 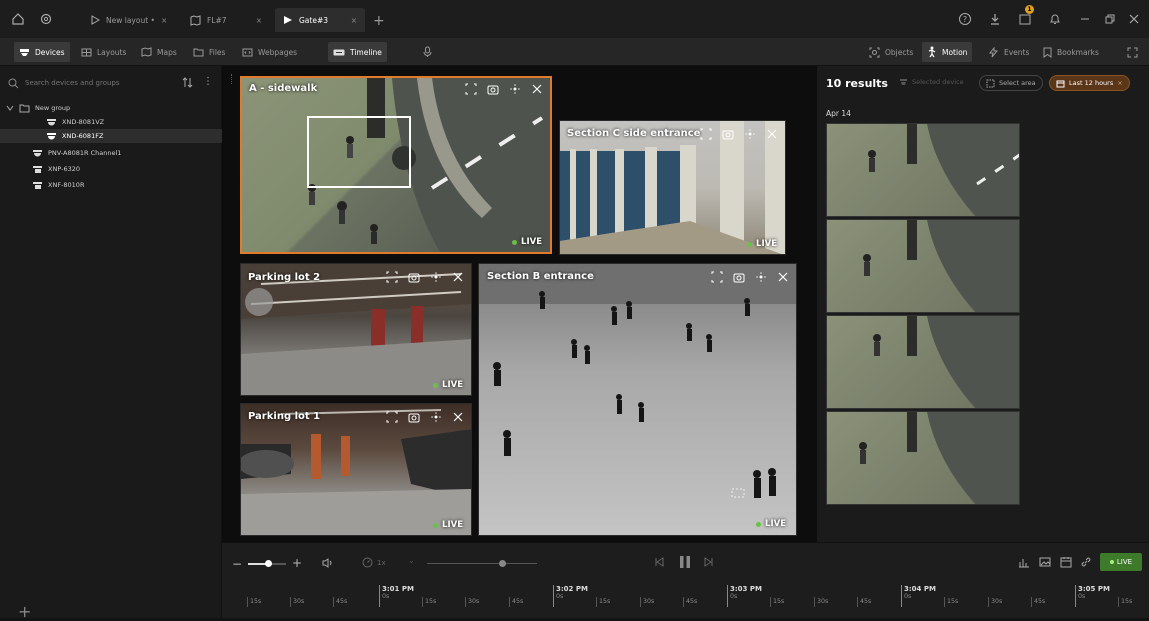 I want to click on files-button: Files, so click(x=209, y=52).